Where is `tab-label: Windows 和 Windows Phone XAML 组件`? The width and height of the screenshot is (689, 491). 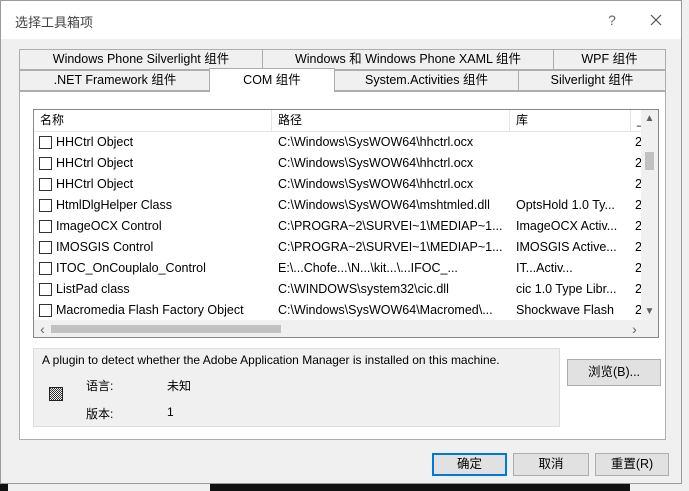
tab-label: Windows 和 Windows Phone XAML 组件 is located at coordinates (407, 59).